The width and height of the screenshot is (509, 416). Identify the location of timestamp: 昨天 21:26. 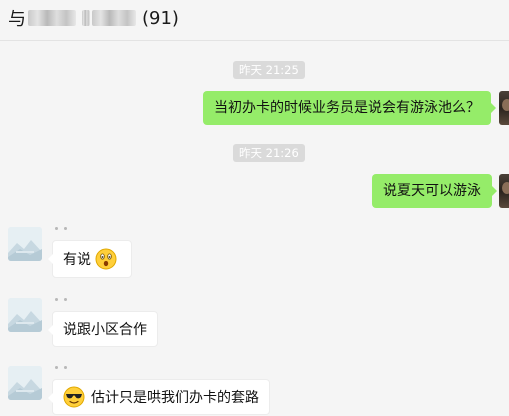
(269, 153).